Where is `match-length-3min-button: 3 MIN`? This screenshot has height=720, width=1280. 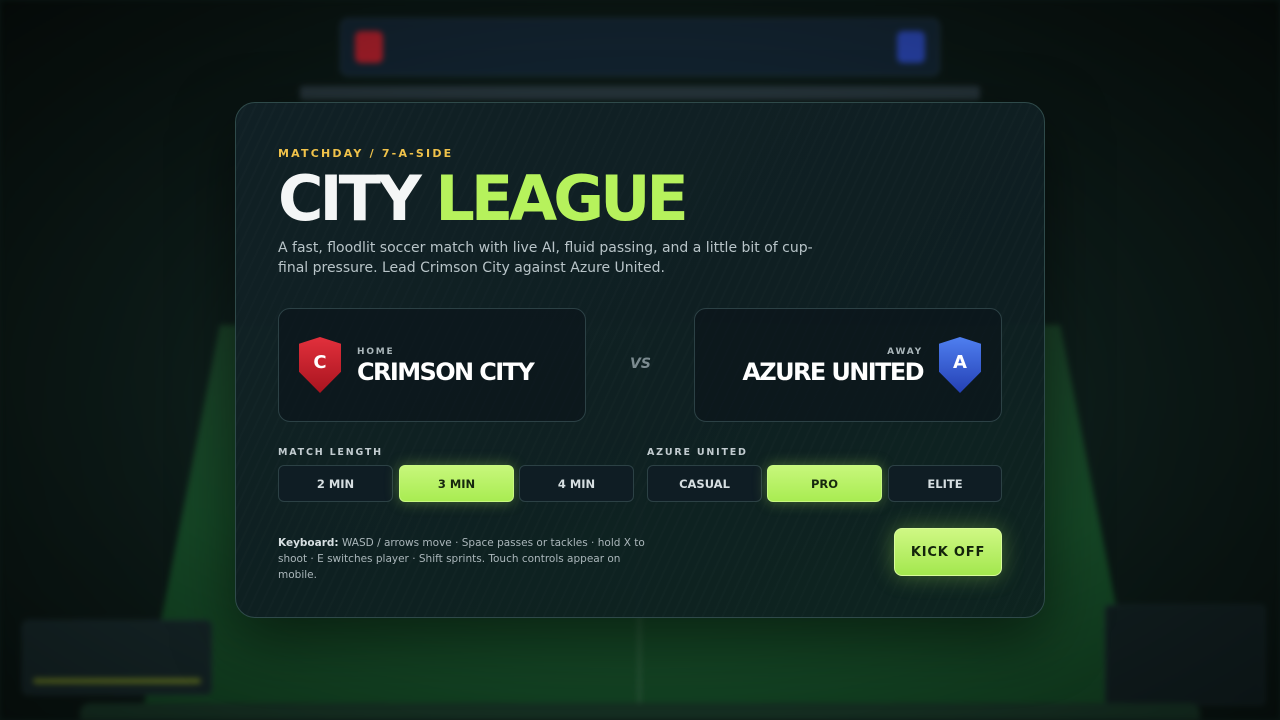 match-length-3min-button: 3 MIN is located at coordinates (456, 483).